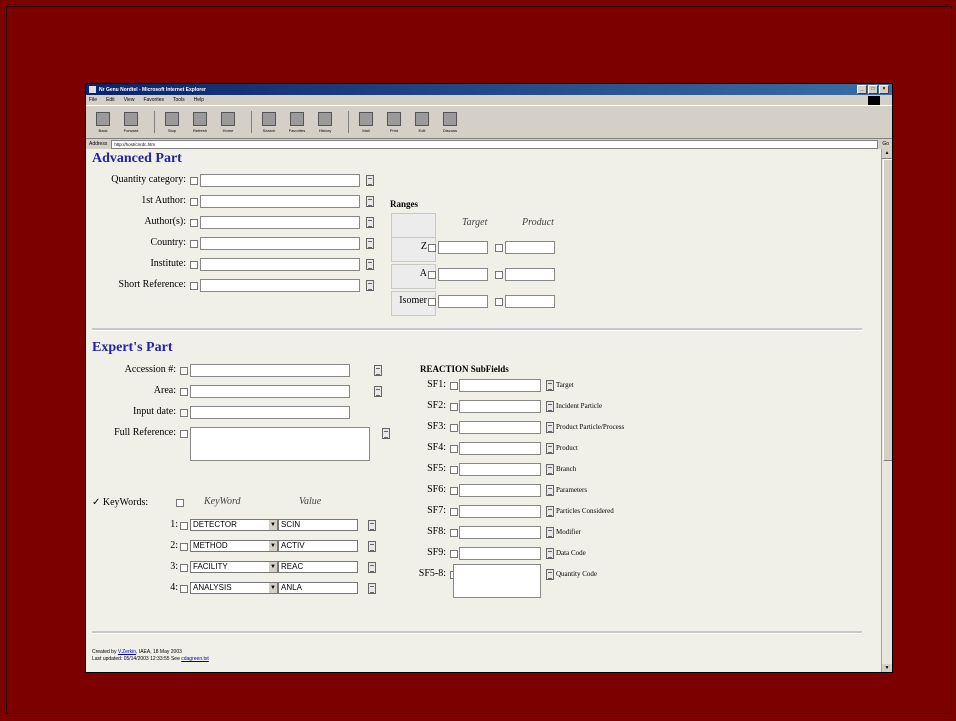 The image size is (956, 721). I want to click on author-link: V.Zerkin, so click(127, 652).